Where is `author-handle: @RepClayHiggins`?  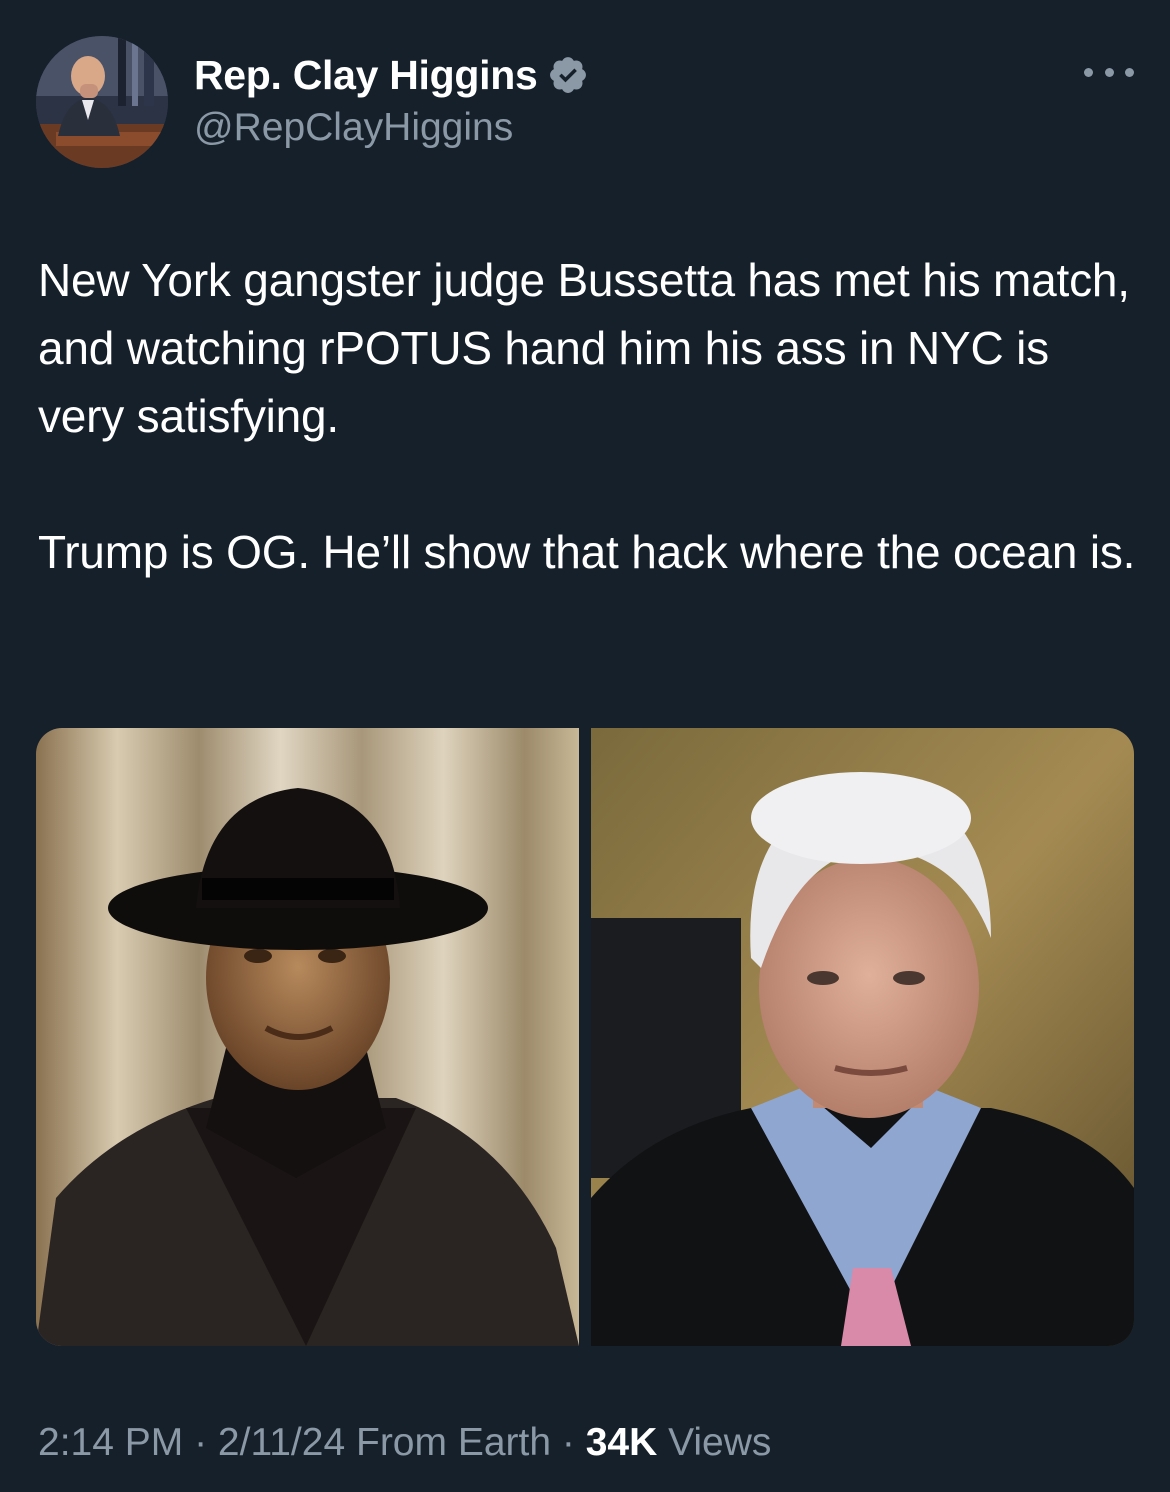
author-handle: @RepClayHiggins is located at coordinates (353, 128).